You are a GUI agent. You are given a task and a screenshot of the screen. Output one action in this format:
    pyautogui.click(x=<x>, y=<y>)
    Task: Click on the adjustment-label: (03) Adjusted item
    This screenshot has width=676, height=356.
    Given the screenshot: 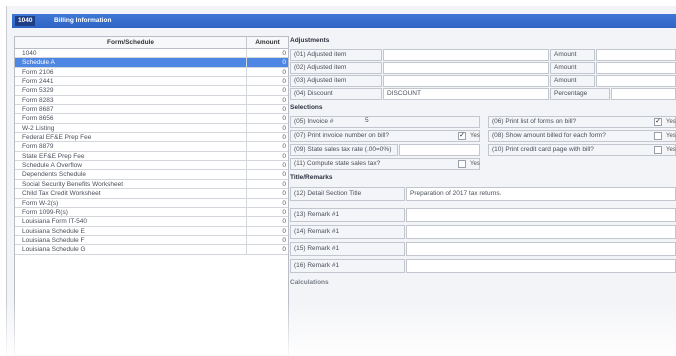 What is the action you would take?
    pyautogui.click(x=336, y=81)
    